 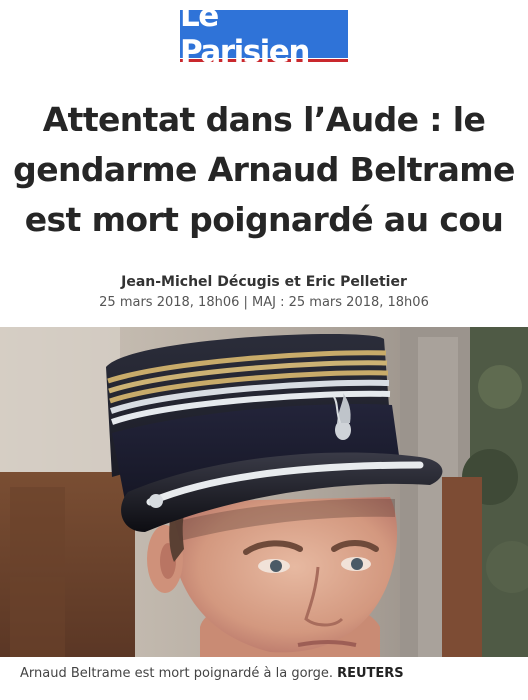 I want to click on le-parisien-logo: Le Parisien, so click(x=264, y=35).